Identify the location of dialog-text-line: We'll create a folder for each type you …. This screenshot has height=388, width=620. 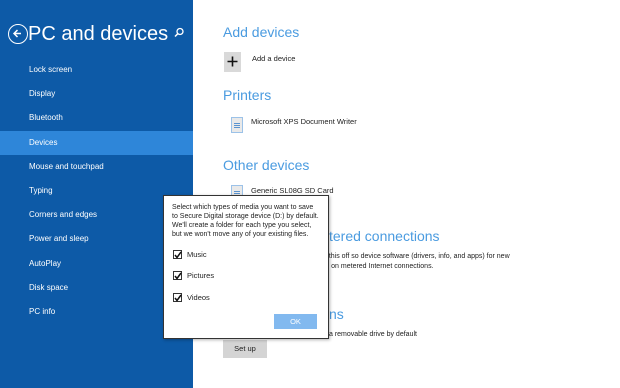
(242, 225).